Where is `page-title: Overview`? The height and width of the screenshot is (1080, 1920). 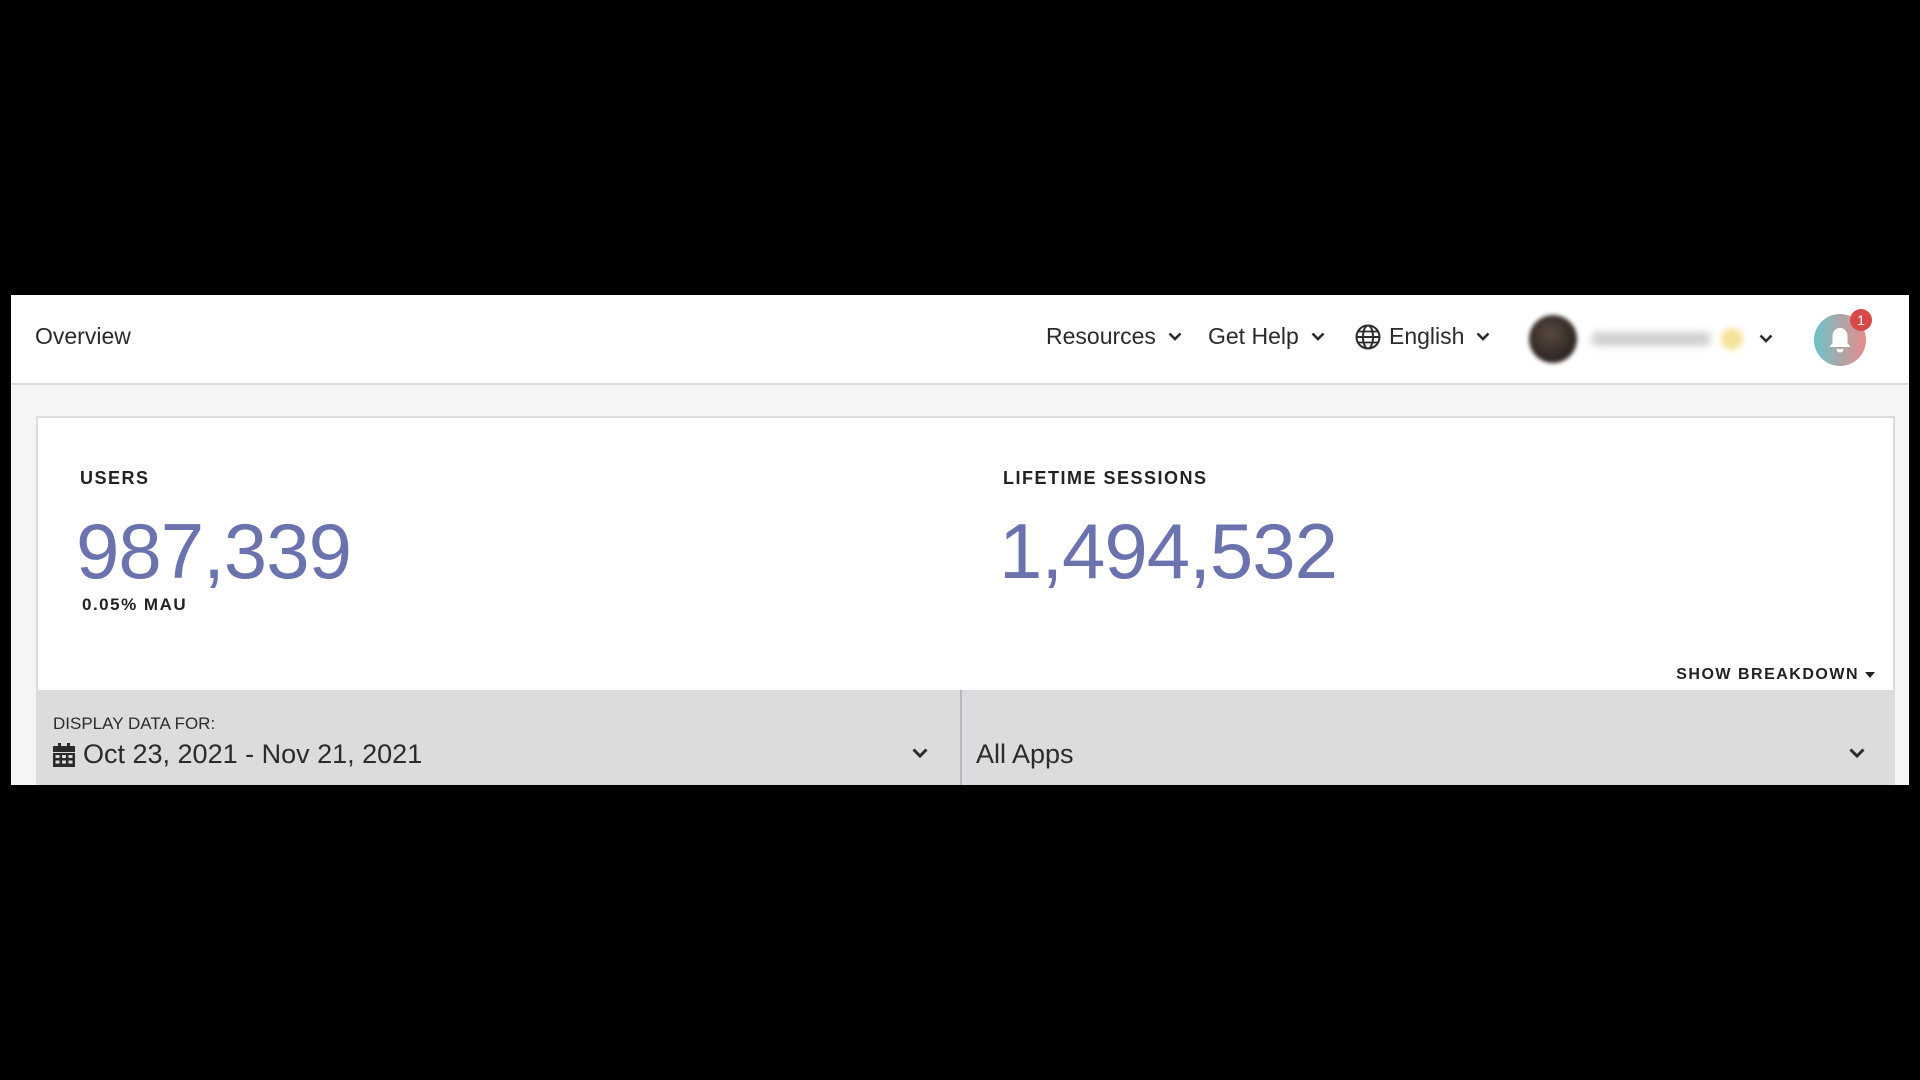
page-title: Overview is located at coordinates (83, 336).